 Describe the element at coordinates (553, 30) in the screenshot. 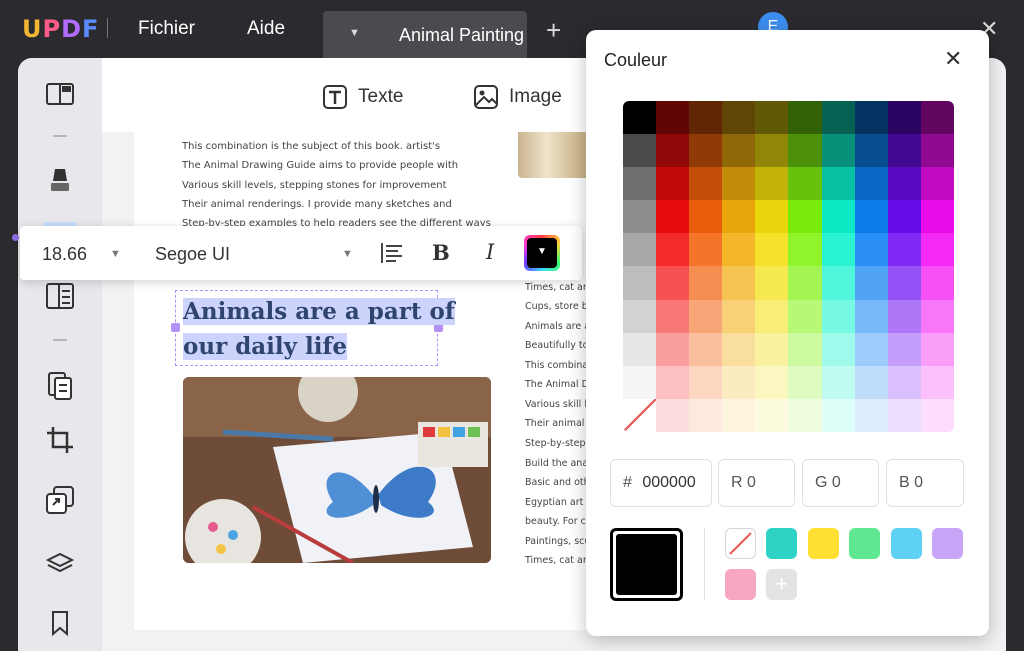

I see `new-tab-button: +` at that location.